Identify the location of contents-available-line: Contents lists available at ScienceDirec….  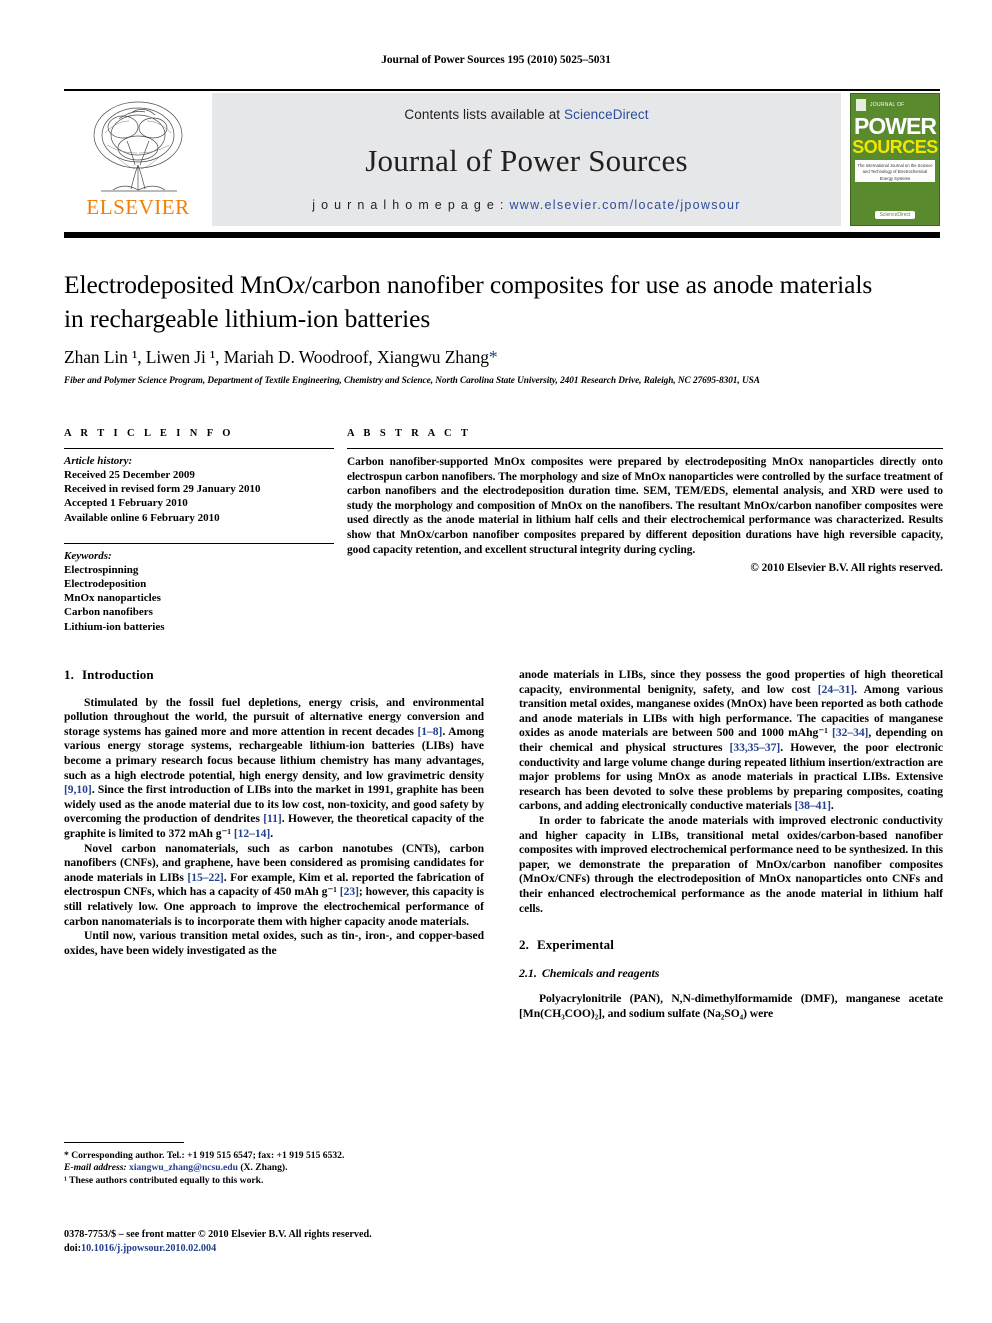
(526, 114).